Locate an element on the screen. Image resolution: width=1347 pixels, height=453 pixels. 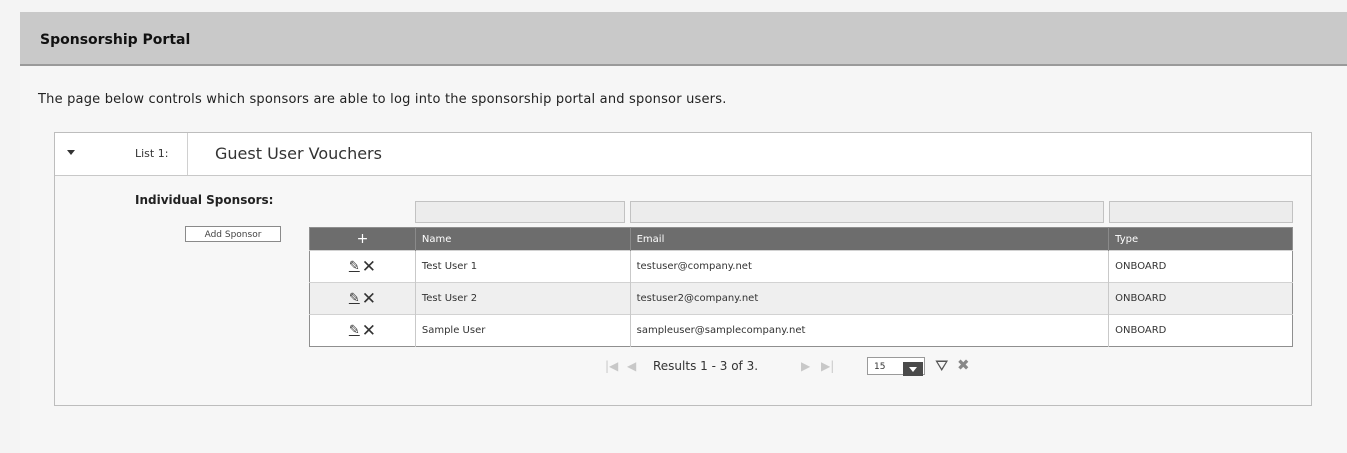
page-size-value: 15 is located at coordinates (880, 367).